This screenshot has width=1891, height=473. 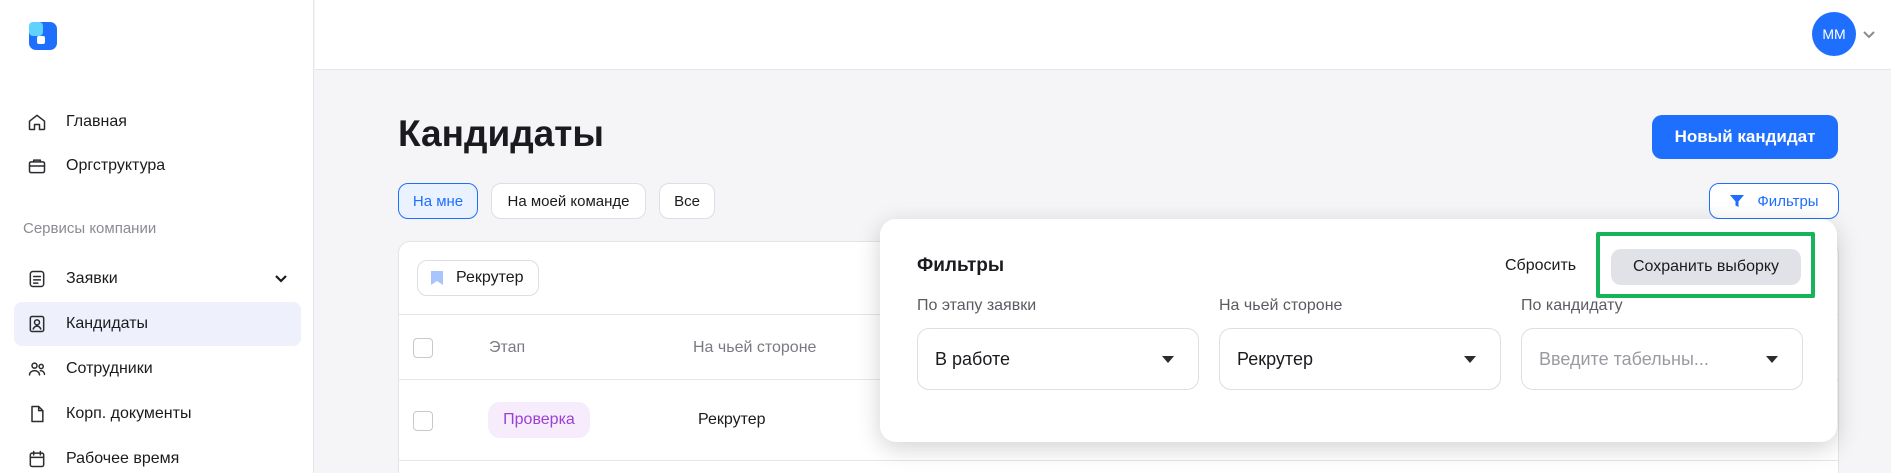 What do you see at coordinates (123, 458) in the screenshot?
I see `sidebar-item-label: Рабочее время` at bounding box center [123, 458].